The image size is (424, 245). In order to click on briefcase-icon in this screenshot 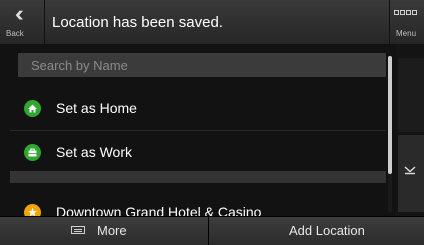, I will do `click(32, 152)`.